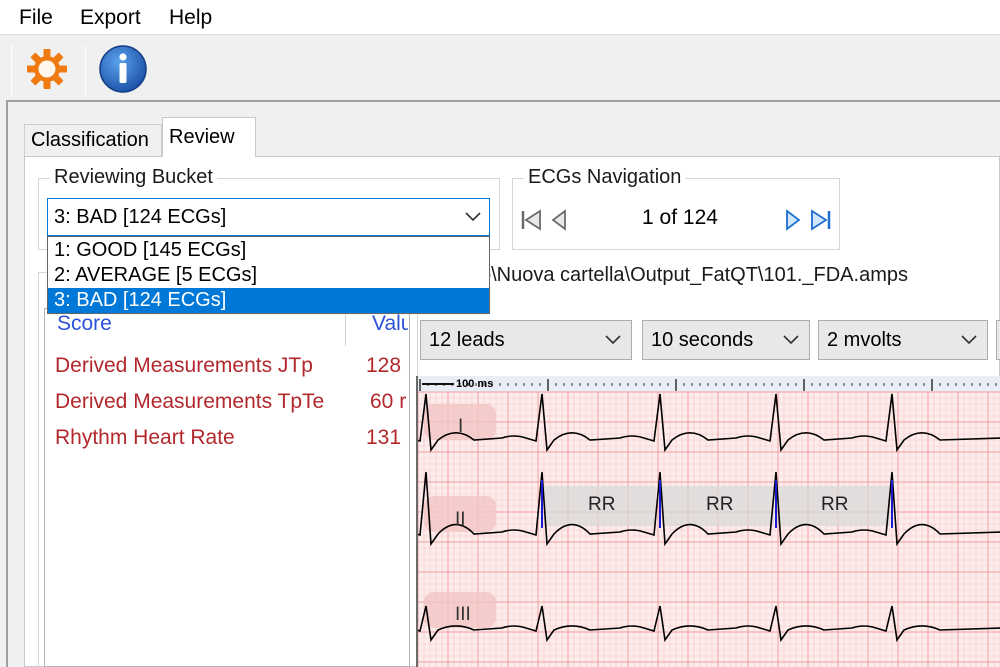  I want to click on next-ecg-button, so click(793, 220).